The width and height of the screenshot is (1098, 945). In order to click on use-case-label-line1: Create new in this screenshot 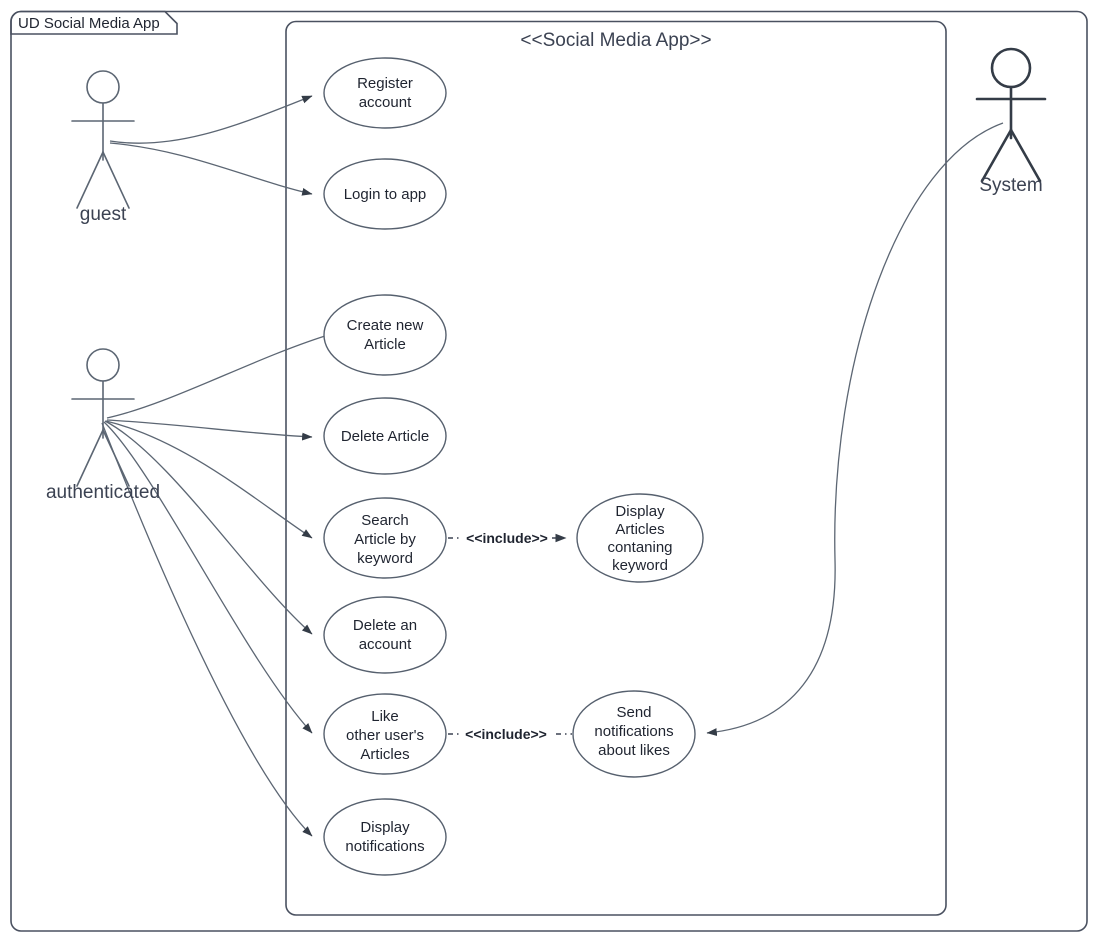, I will do `click(385, 325)`.